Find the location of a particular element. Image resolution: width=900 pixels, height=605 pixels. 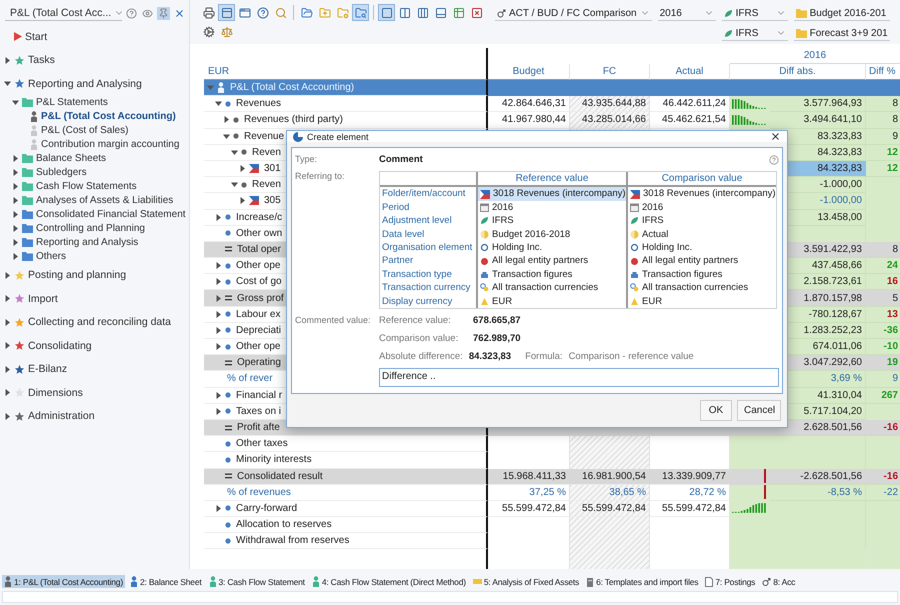

close-button is located at coordinates (775, 136).